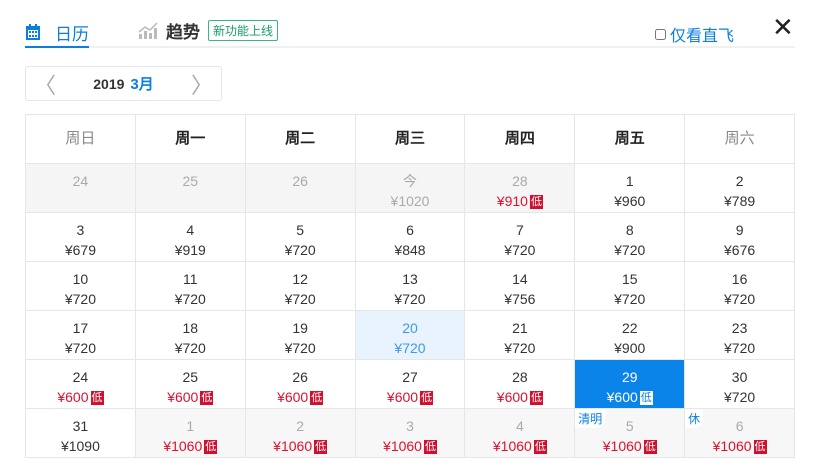 The height and width of the screenshot is (473, 819). I want to click on calendar-day: 4 ¥1060 低, so click(520, 433).